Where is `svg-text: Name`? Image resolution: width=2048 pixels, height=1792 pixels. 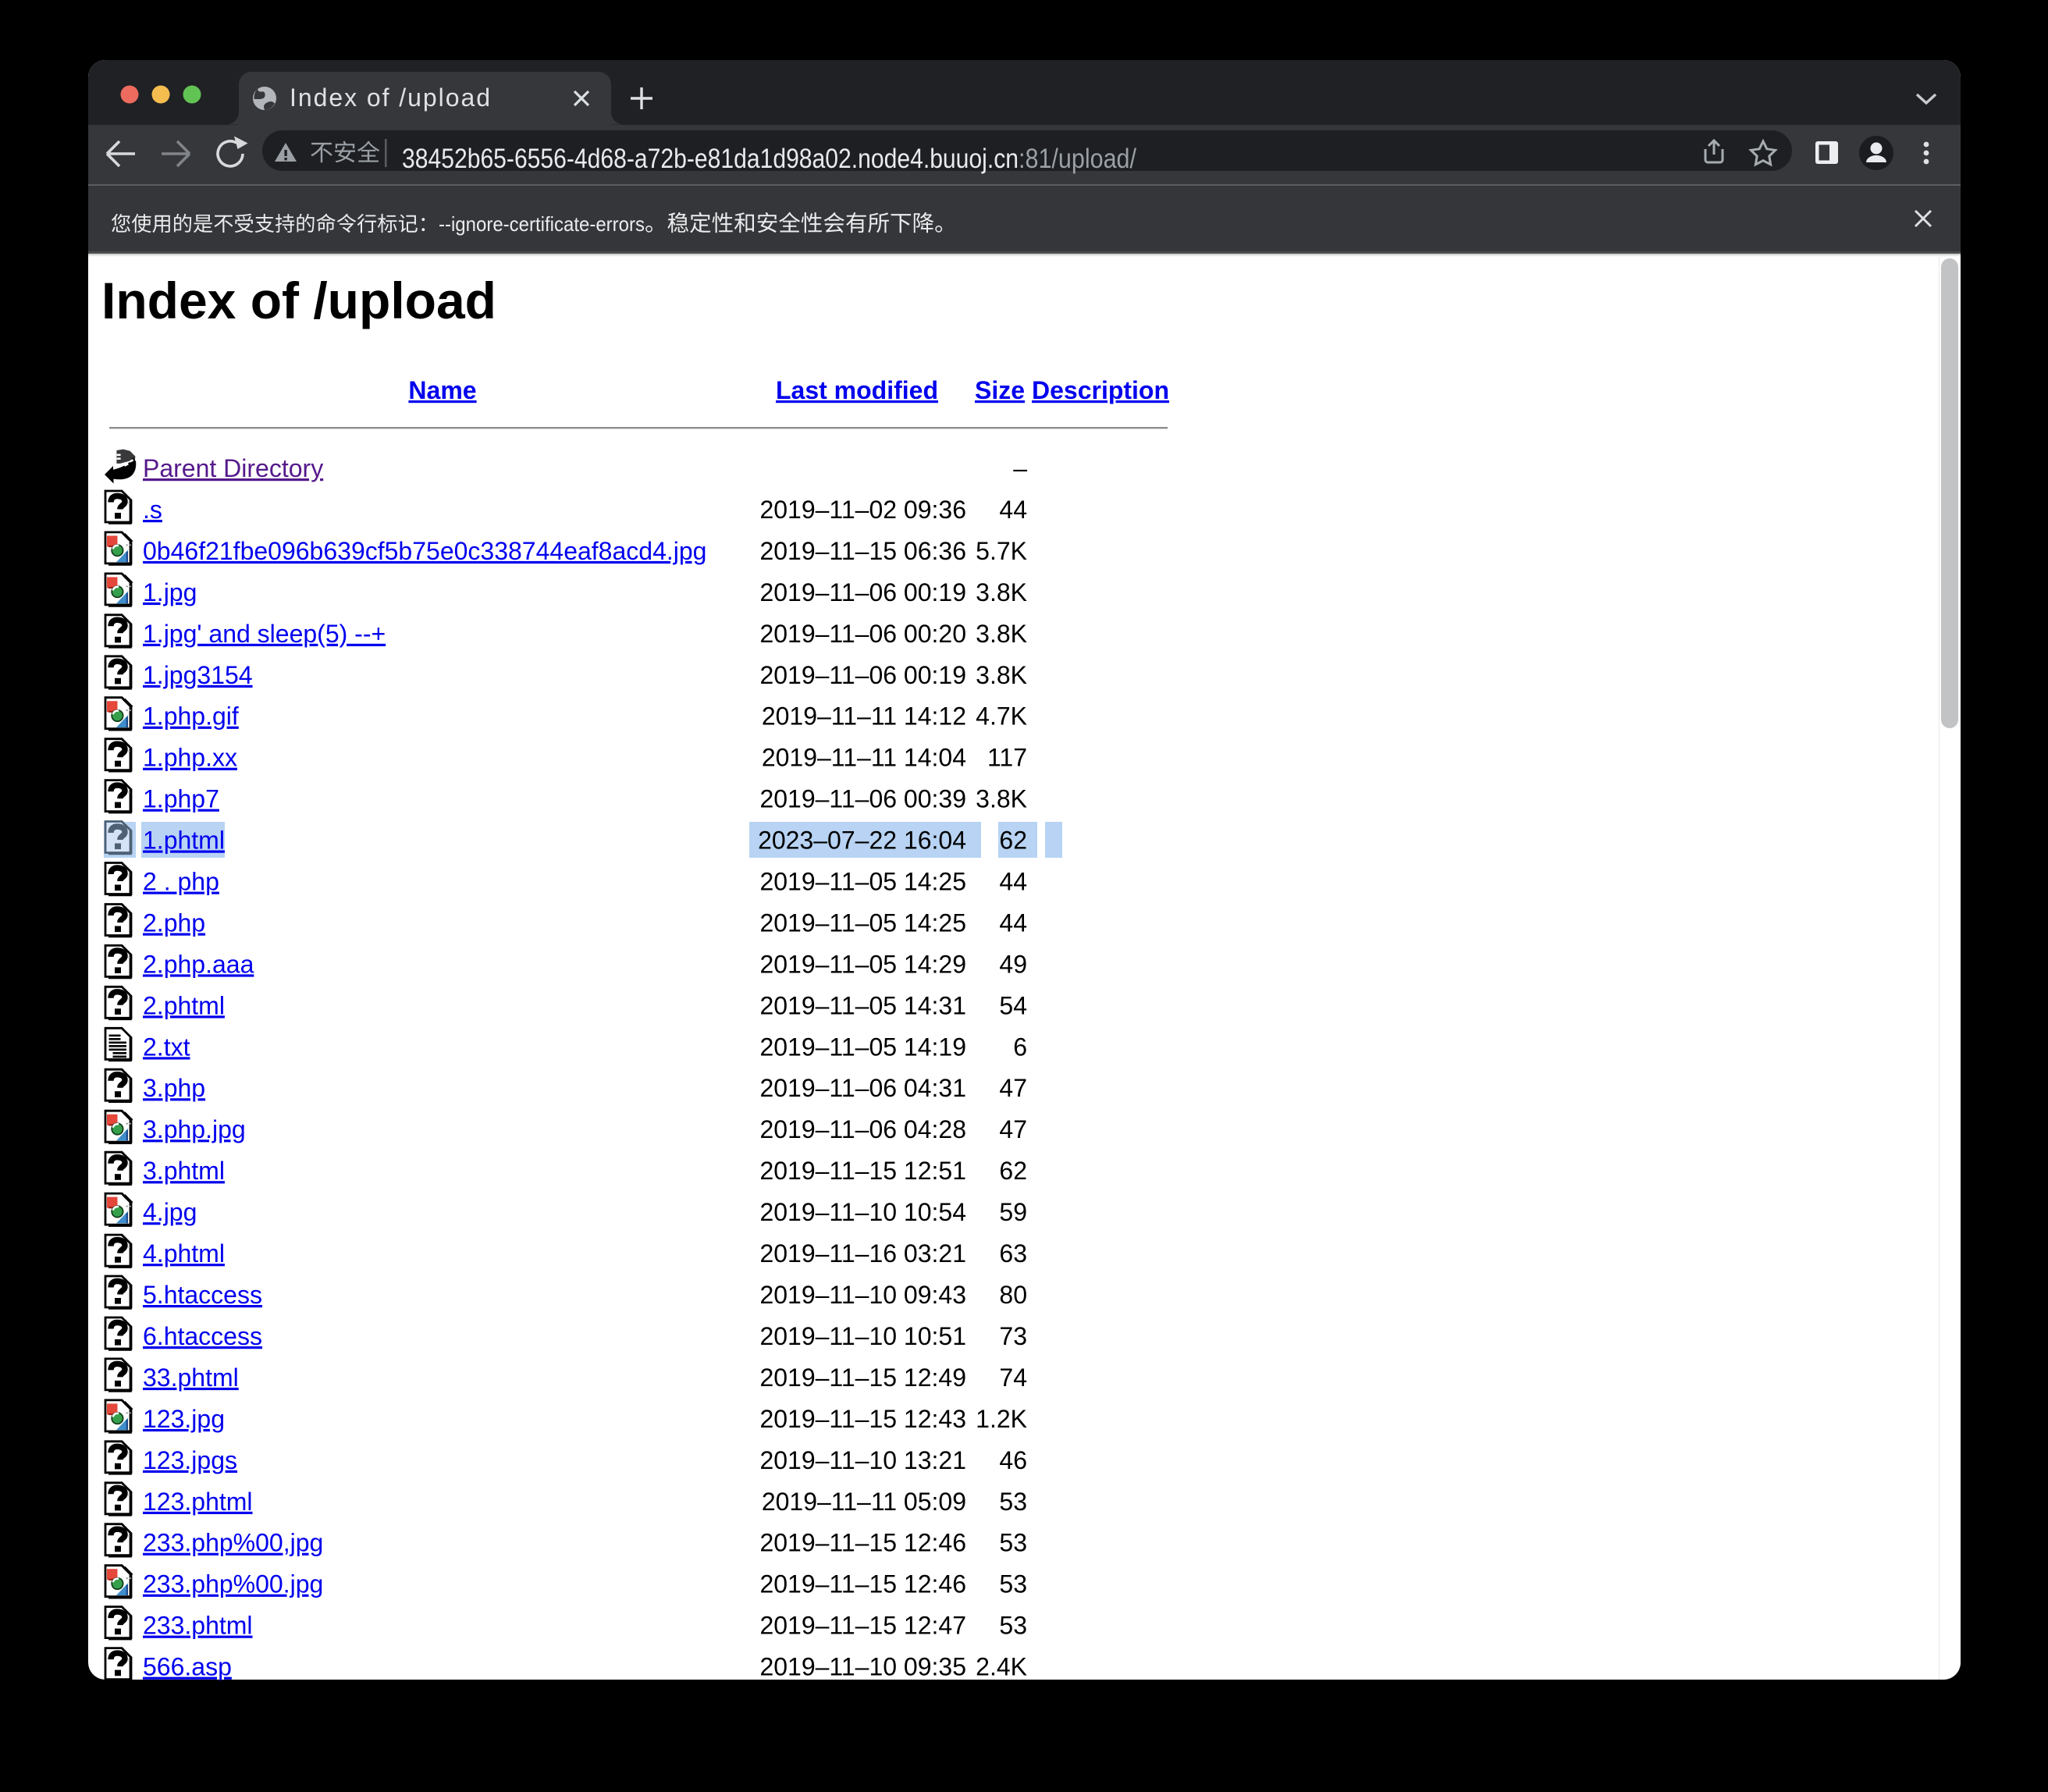 svg-text: Name is located at coordinates (442, 390).